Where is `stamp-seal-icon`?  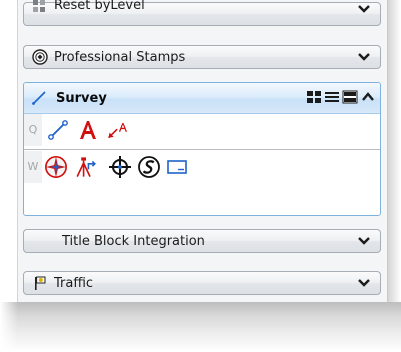 stamp-seal-icon is located at coordinates (40, 57).